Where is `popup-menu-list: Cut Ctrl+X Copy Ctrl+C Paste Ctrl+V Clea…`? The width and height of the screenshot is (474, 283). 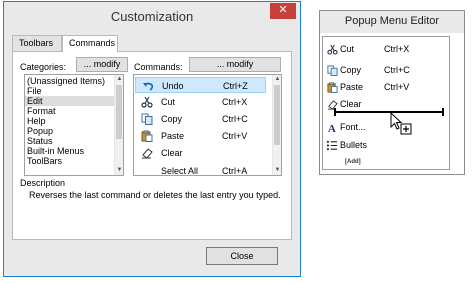 popup-menu-list: Cut Ctrl+X Copy Ctrl+C Paste Ctrl+V Clea… is located at coordinates (386, 103).